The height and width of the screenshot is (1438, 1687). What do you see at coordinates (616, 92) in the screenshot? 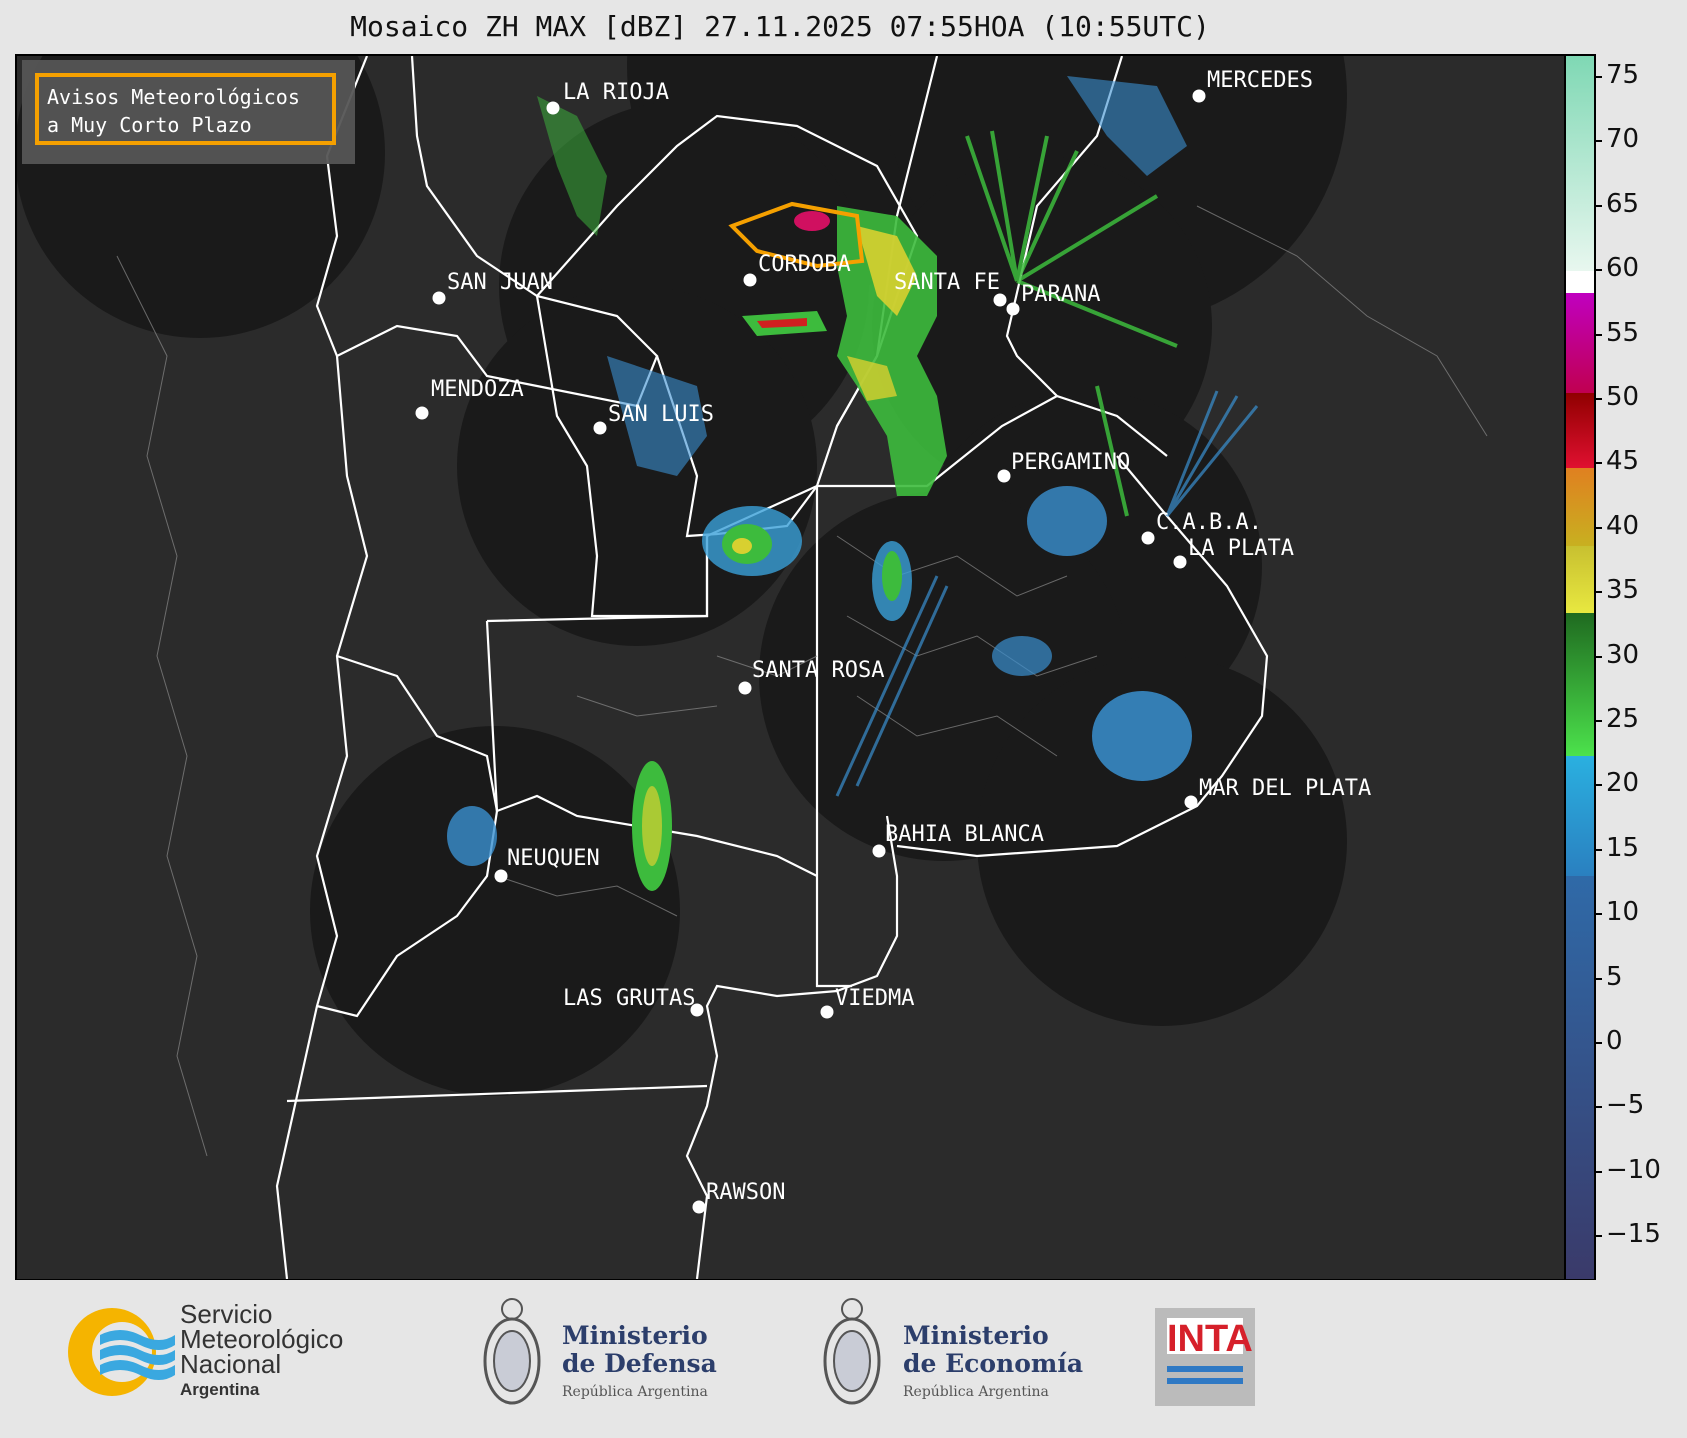
I see `city-label-la-rioja: LA RIOJA` at bounding box center [616, 92].